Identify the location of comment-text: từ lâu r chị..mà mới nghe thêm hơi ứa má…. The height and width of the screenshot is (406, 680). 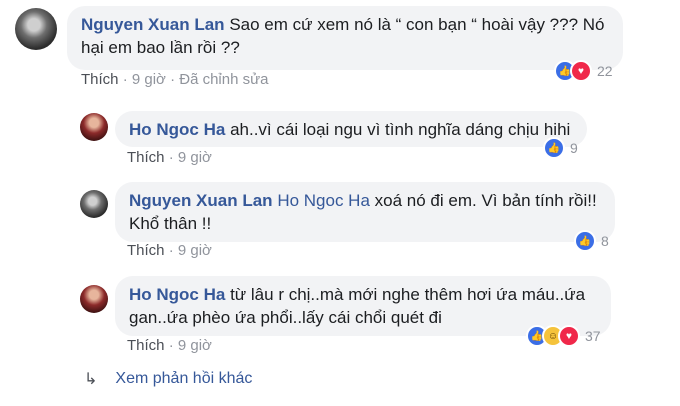
(408, 294).